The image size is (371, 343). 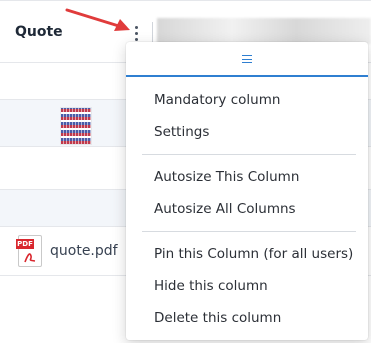 What do you see at coordinates (247, 76) in the screenshot?
I see `menu-header-underline` at bounding box center [247, 76].